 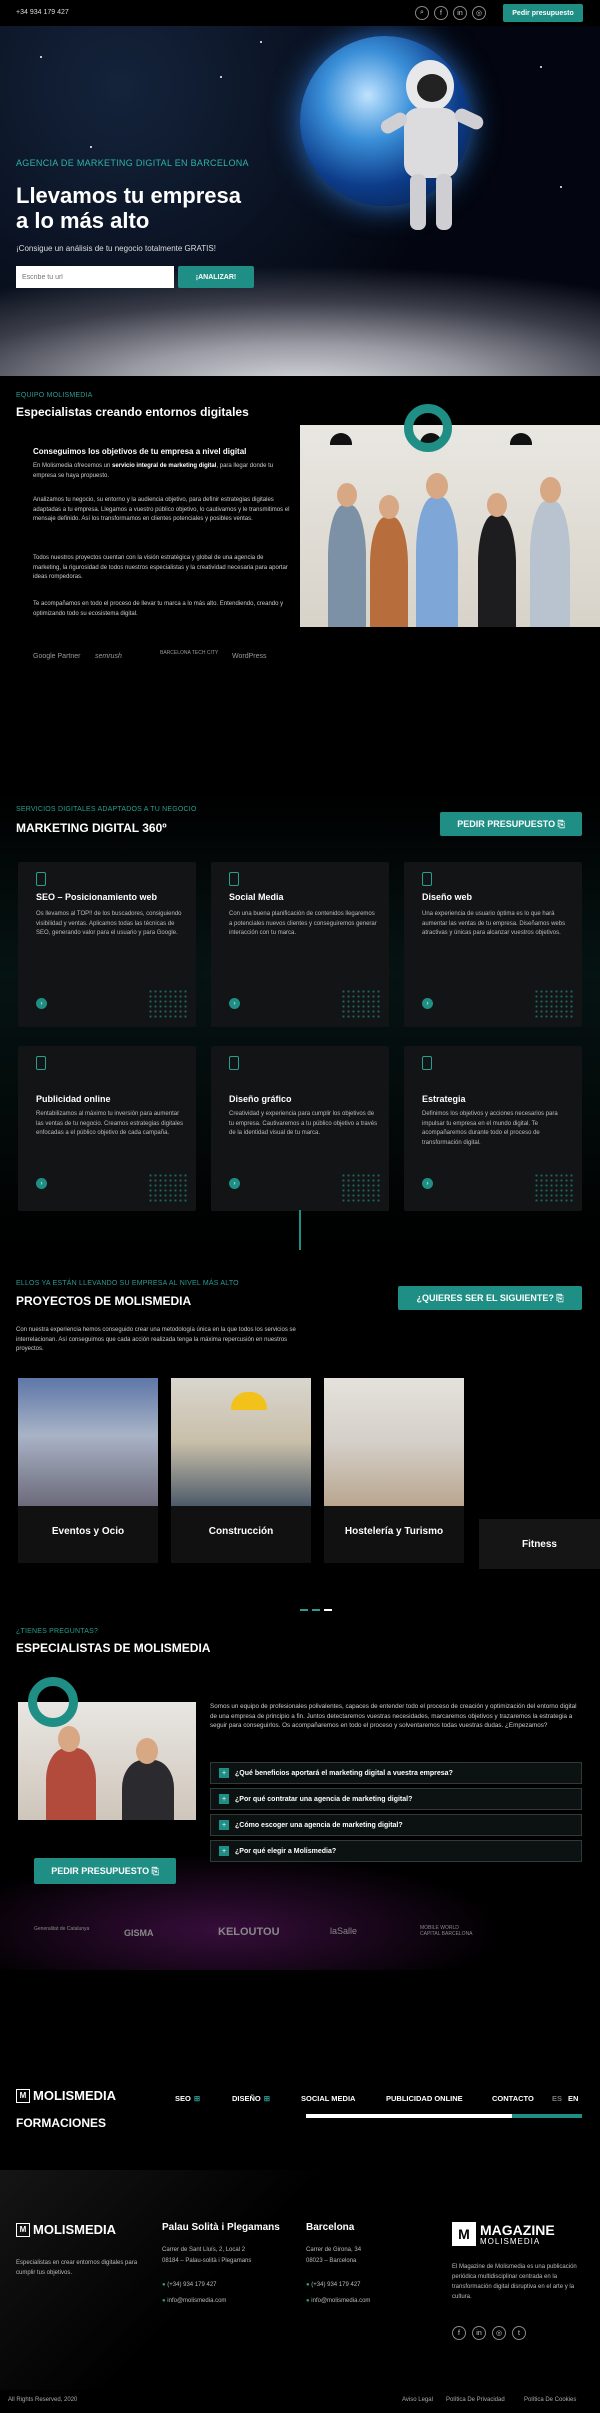 I want to click on nav-item-contacto: CONTACTO, so click(x=513, y=2098).